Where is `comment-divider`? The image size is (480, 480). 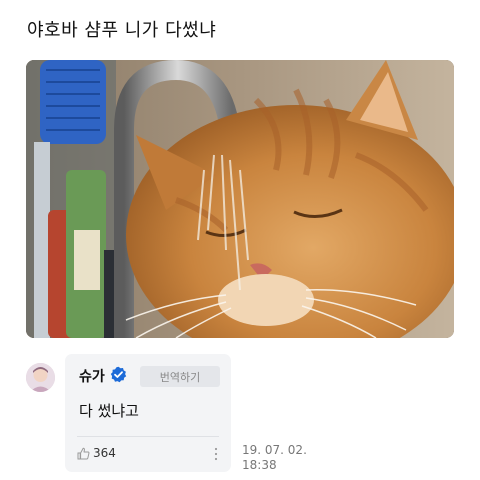 comment-divider is located at coordinates (148, 436).